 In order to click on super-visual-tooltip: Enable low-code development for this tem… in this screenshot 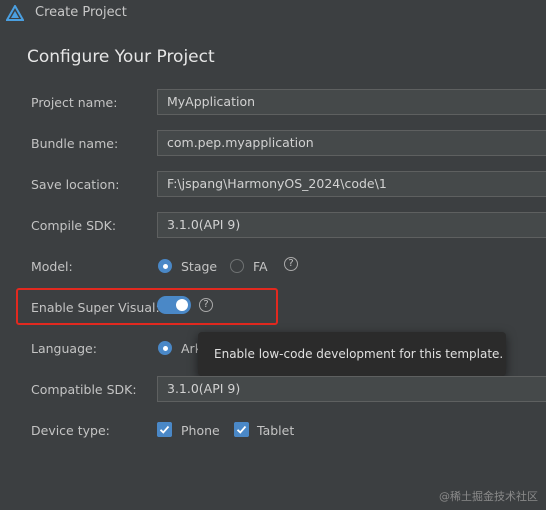, I will do `click(352, 354)`.